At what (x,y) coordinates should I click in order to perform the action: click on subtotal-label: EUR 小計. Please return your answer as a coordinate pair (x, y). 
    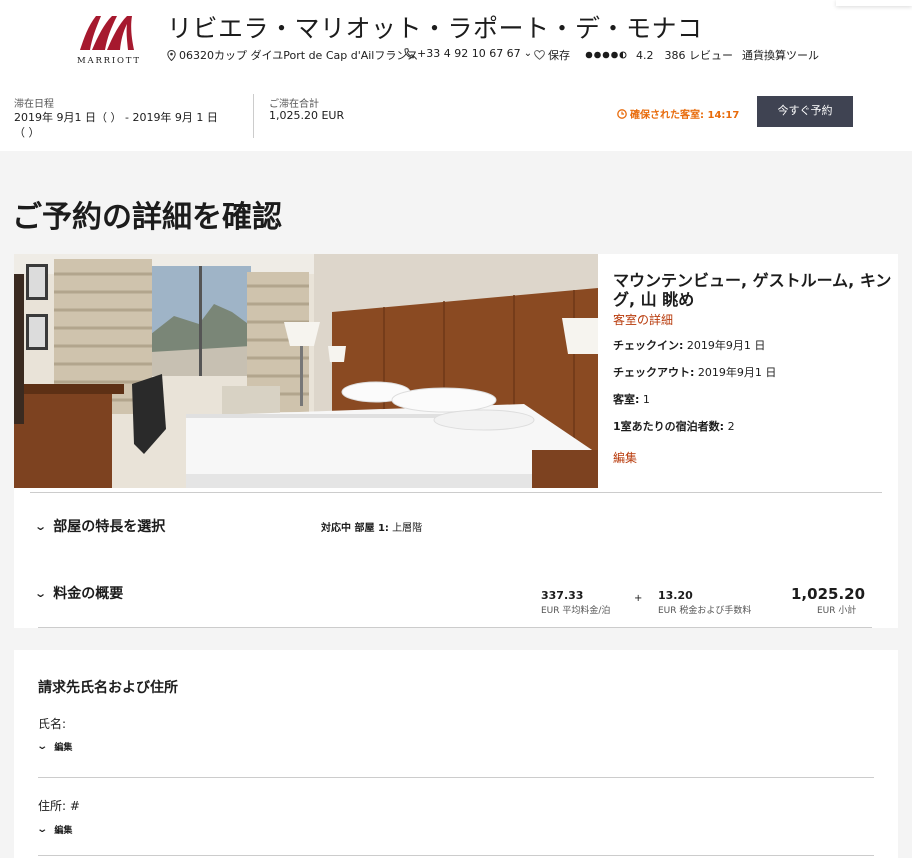
    Looking at the image, I should click on (837, 611).